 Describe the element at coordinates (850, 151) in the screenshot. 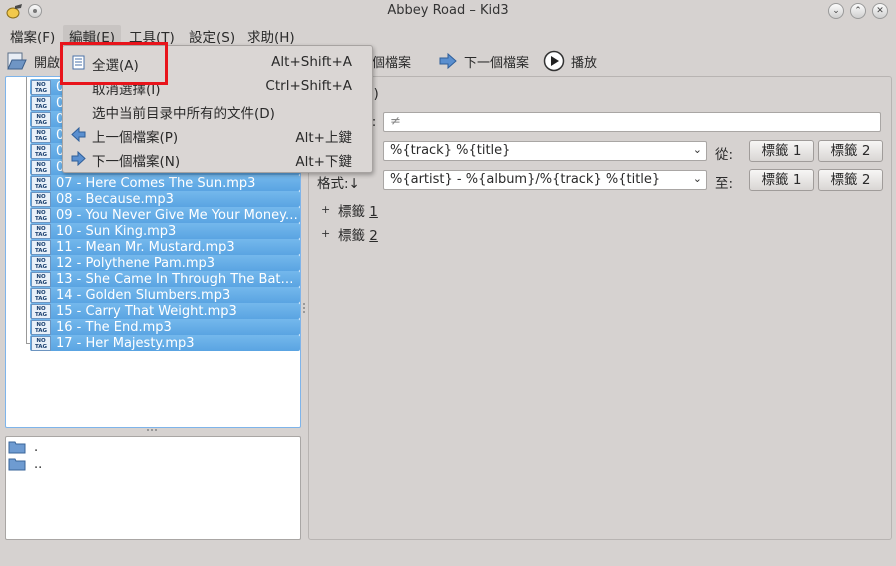

I see `from-tag2-button: 標籤 2` at that location.